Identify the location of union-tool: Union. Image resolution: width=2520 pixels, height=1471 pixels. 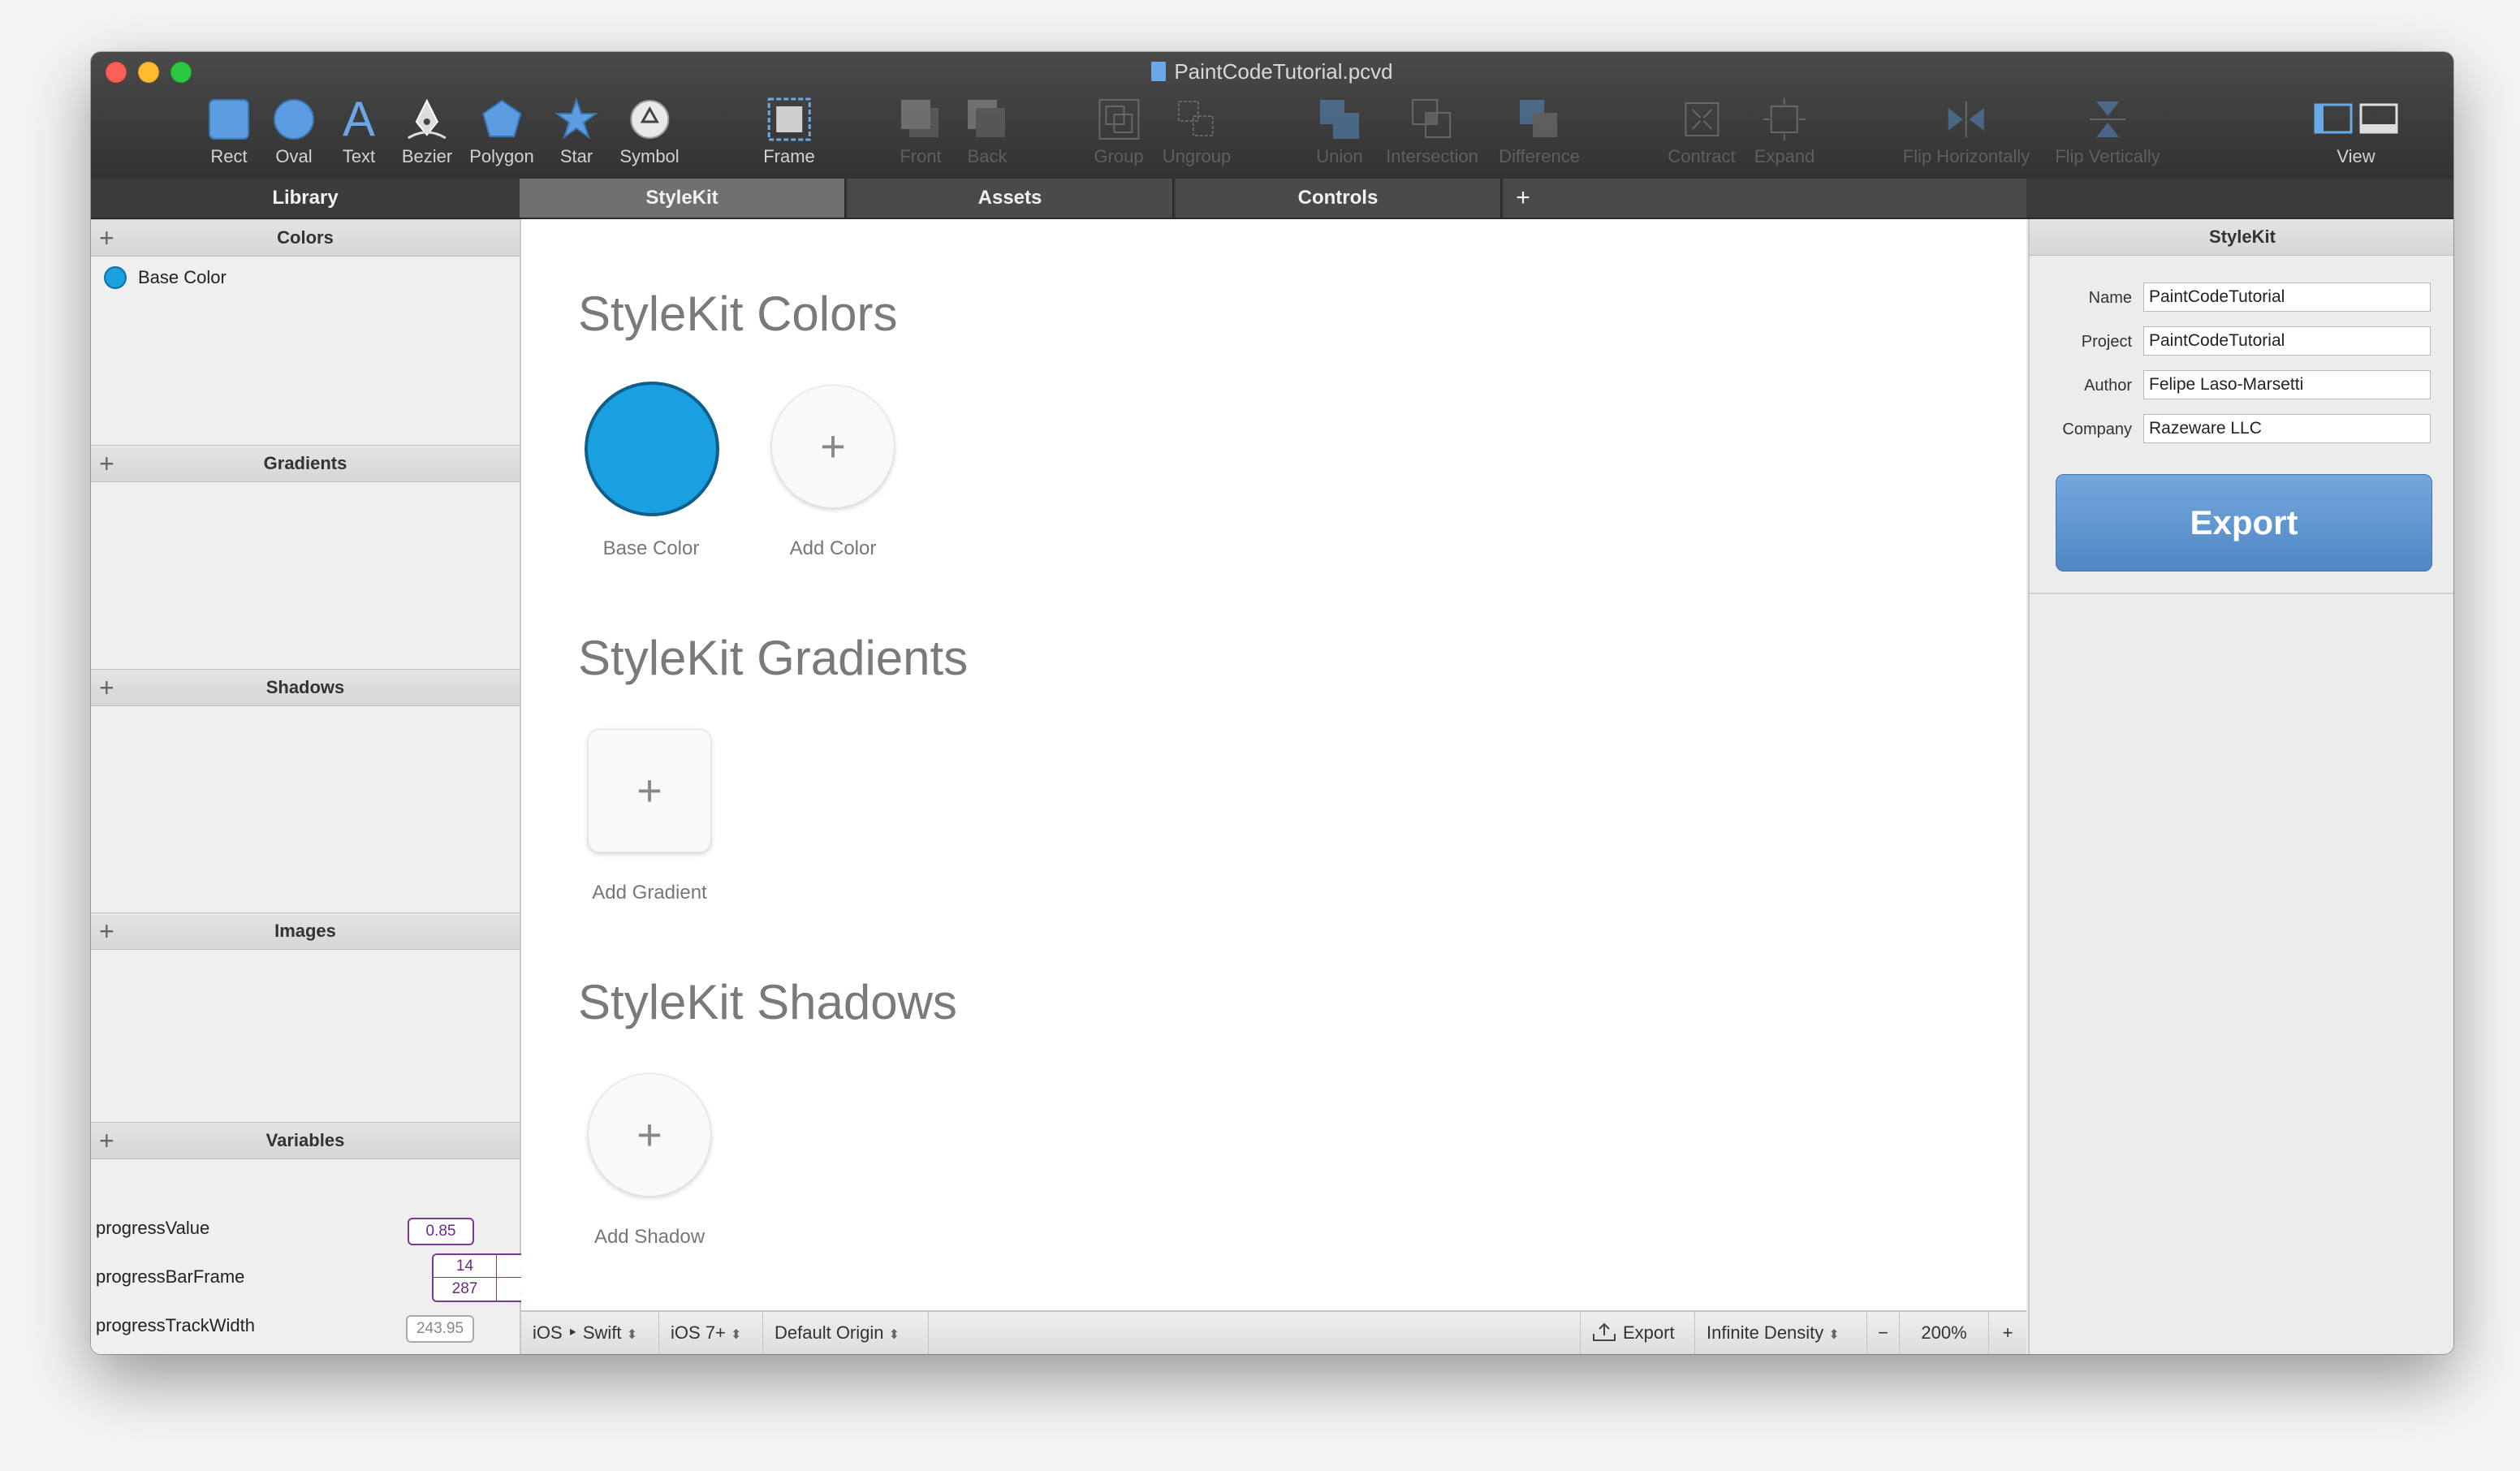
(1340, 134).